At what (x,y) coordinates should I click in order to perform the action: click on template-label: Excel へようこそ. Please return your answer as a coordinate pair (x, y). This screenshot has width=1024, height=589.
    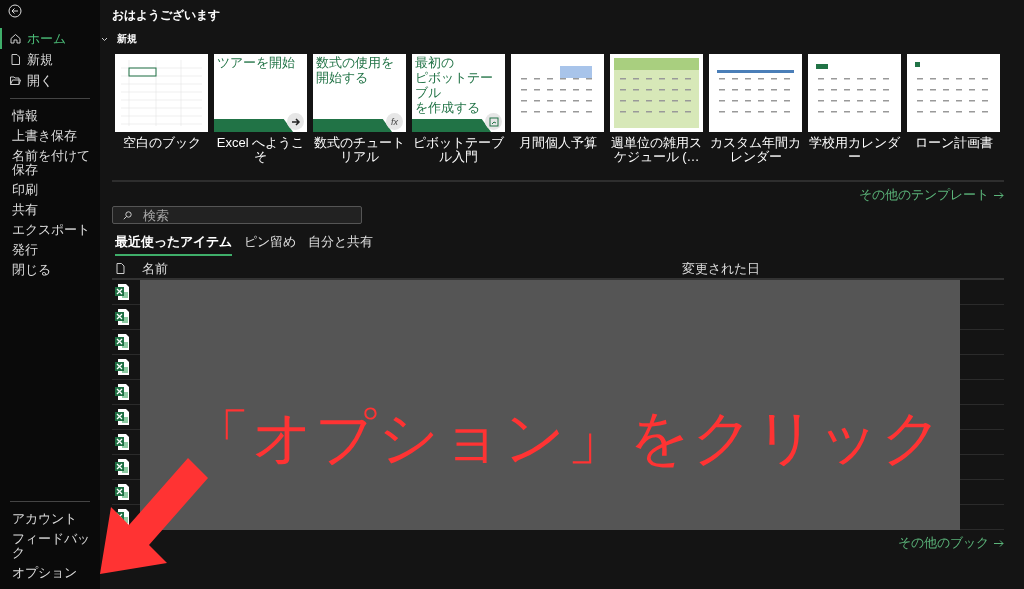
    Looking at the image, I should click on (260, 157).